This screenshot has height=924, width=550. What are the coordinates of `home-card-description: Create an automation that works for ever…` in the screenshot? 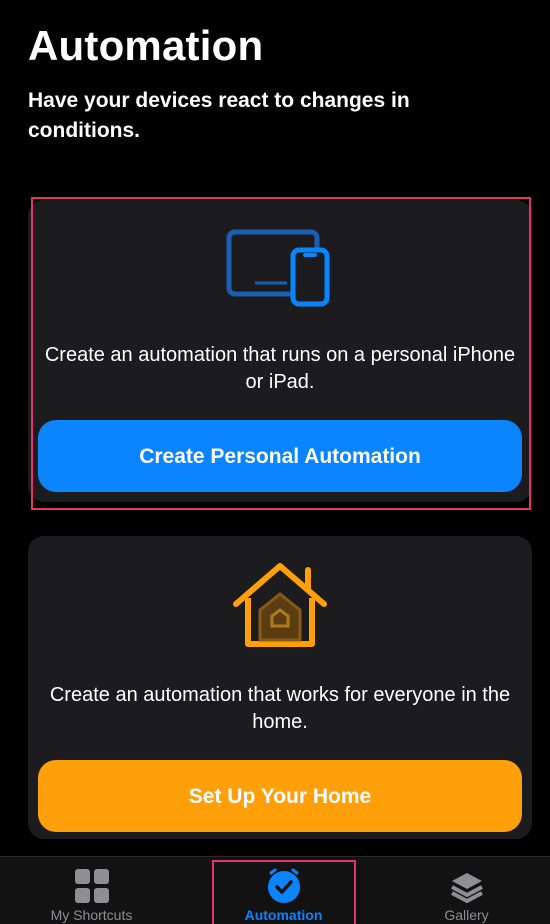 It's located at (280, 708).